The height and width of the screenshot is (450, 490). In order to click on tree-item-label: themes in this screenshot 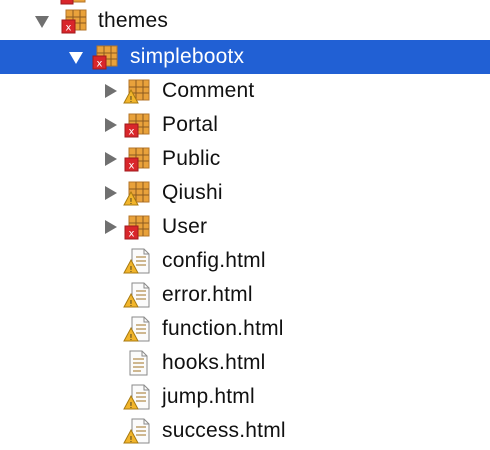, I will do `click(133, 20)`.